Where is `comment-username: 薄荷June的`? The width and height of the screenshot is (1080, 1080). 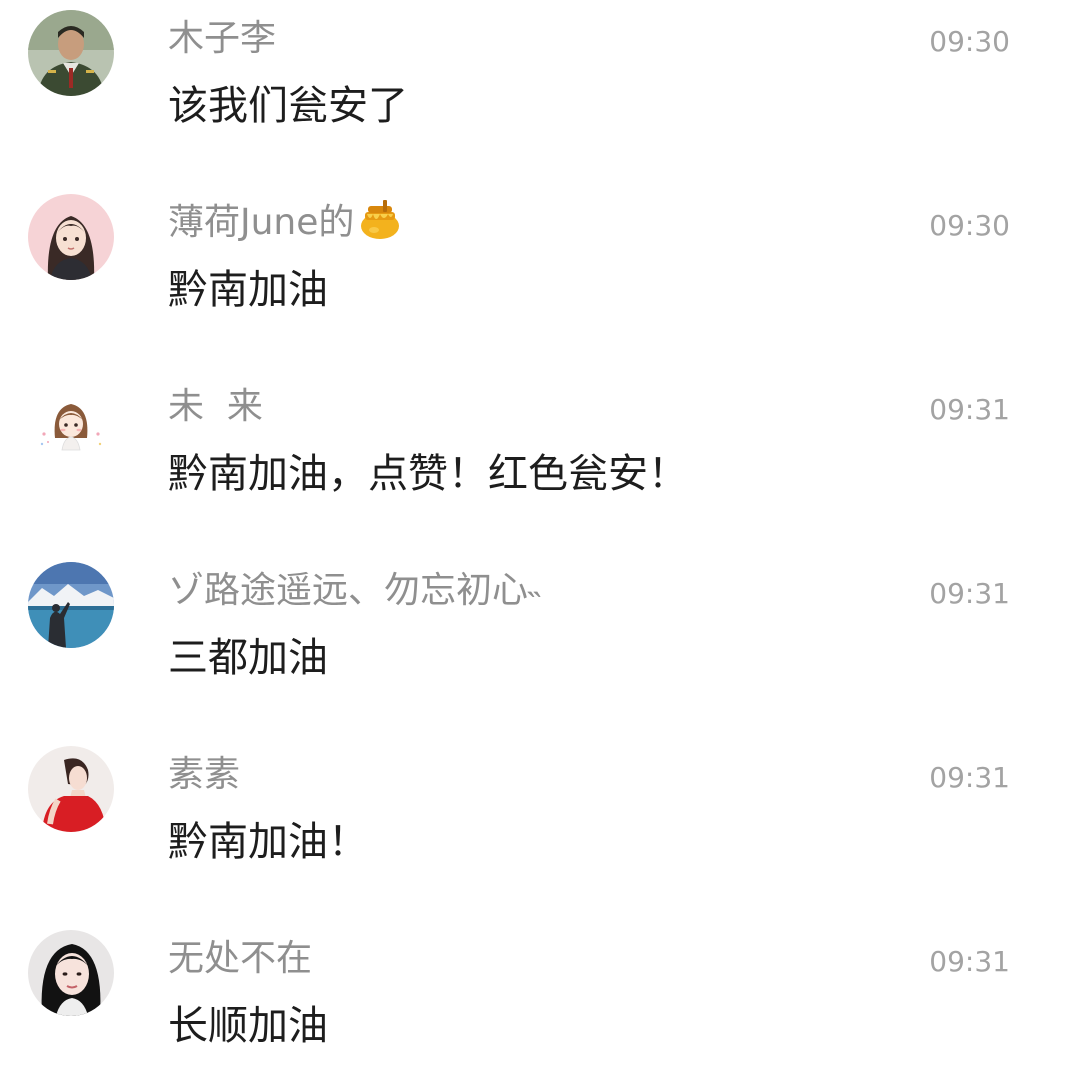
comment-username: 薄荷June的 is located at coordinates (285, 226).